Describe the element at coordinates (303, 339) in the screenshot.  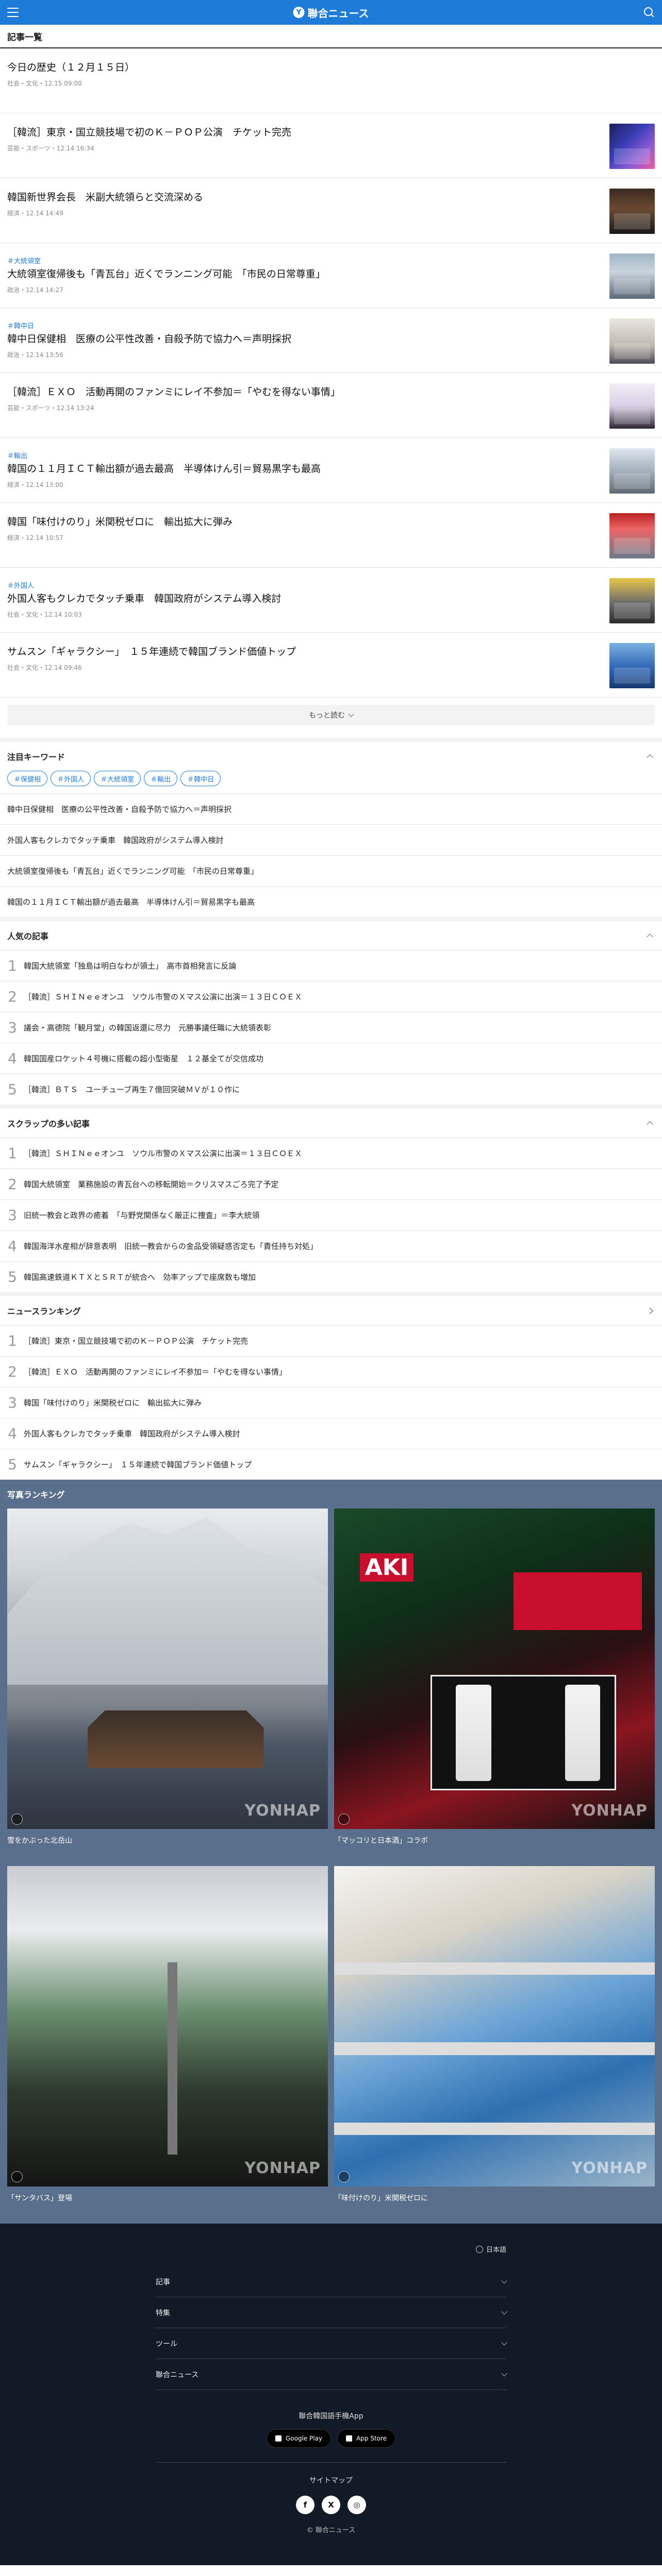
I see `article-headline: 韓中日保健相 医療の公平性改善・自殺予防で協力へ＝声明採択` at that location.